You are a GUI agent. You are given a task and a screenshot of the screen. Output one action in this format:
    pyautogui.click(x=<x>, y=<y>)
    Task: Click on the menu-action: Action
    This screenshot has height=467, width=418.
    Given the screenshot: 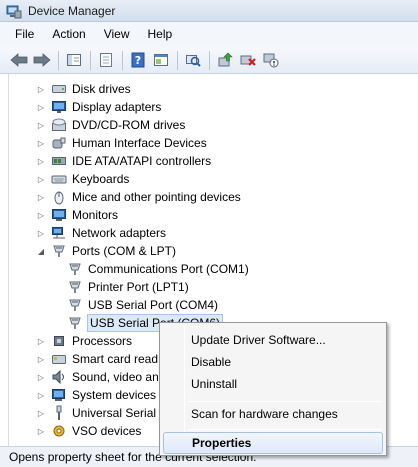 What is the action you would take?
    pyautogui.click(x=68, y=34)
    